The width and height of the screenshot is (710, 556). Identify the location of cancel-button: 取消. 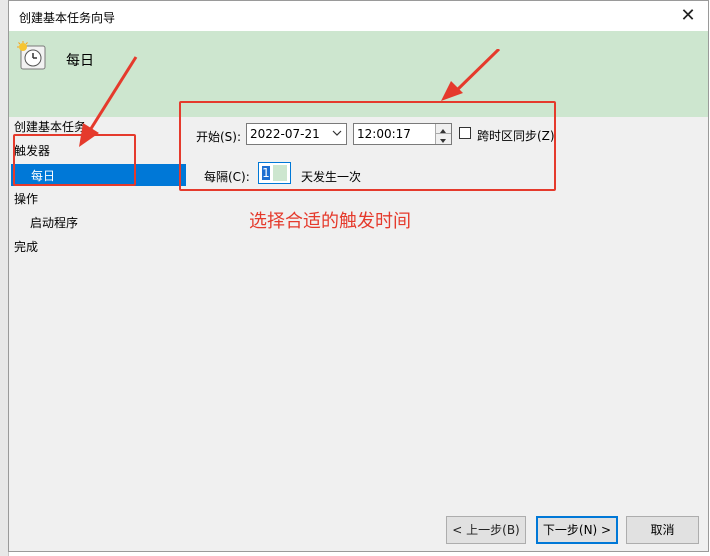
(662, 530).